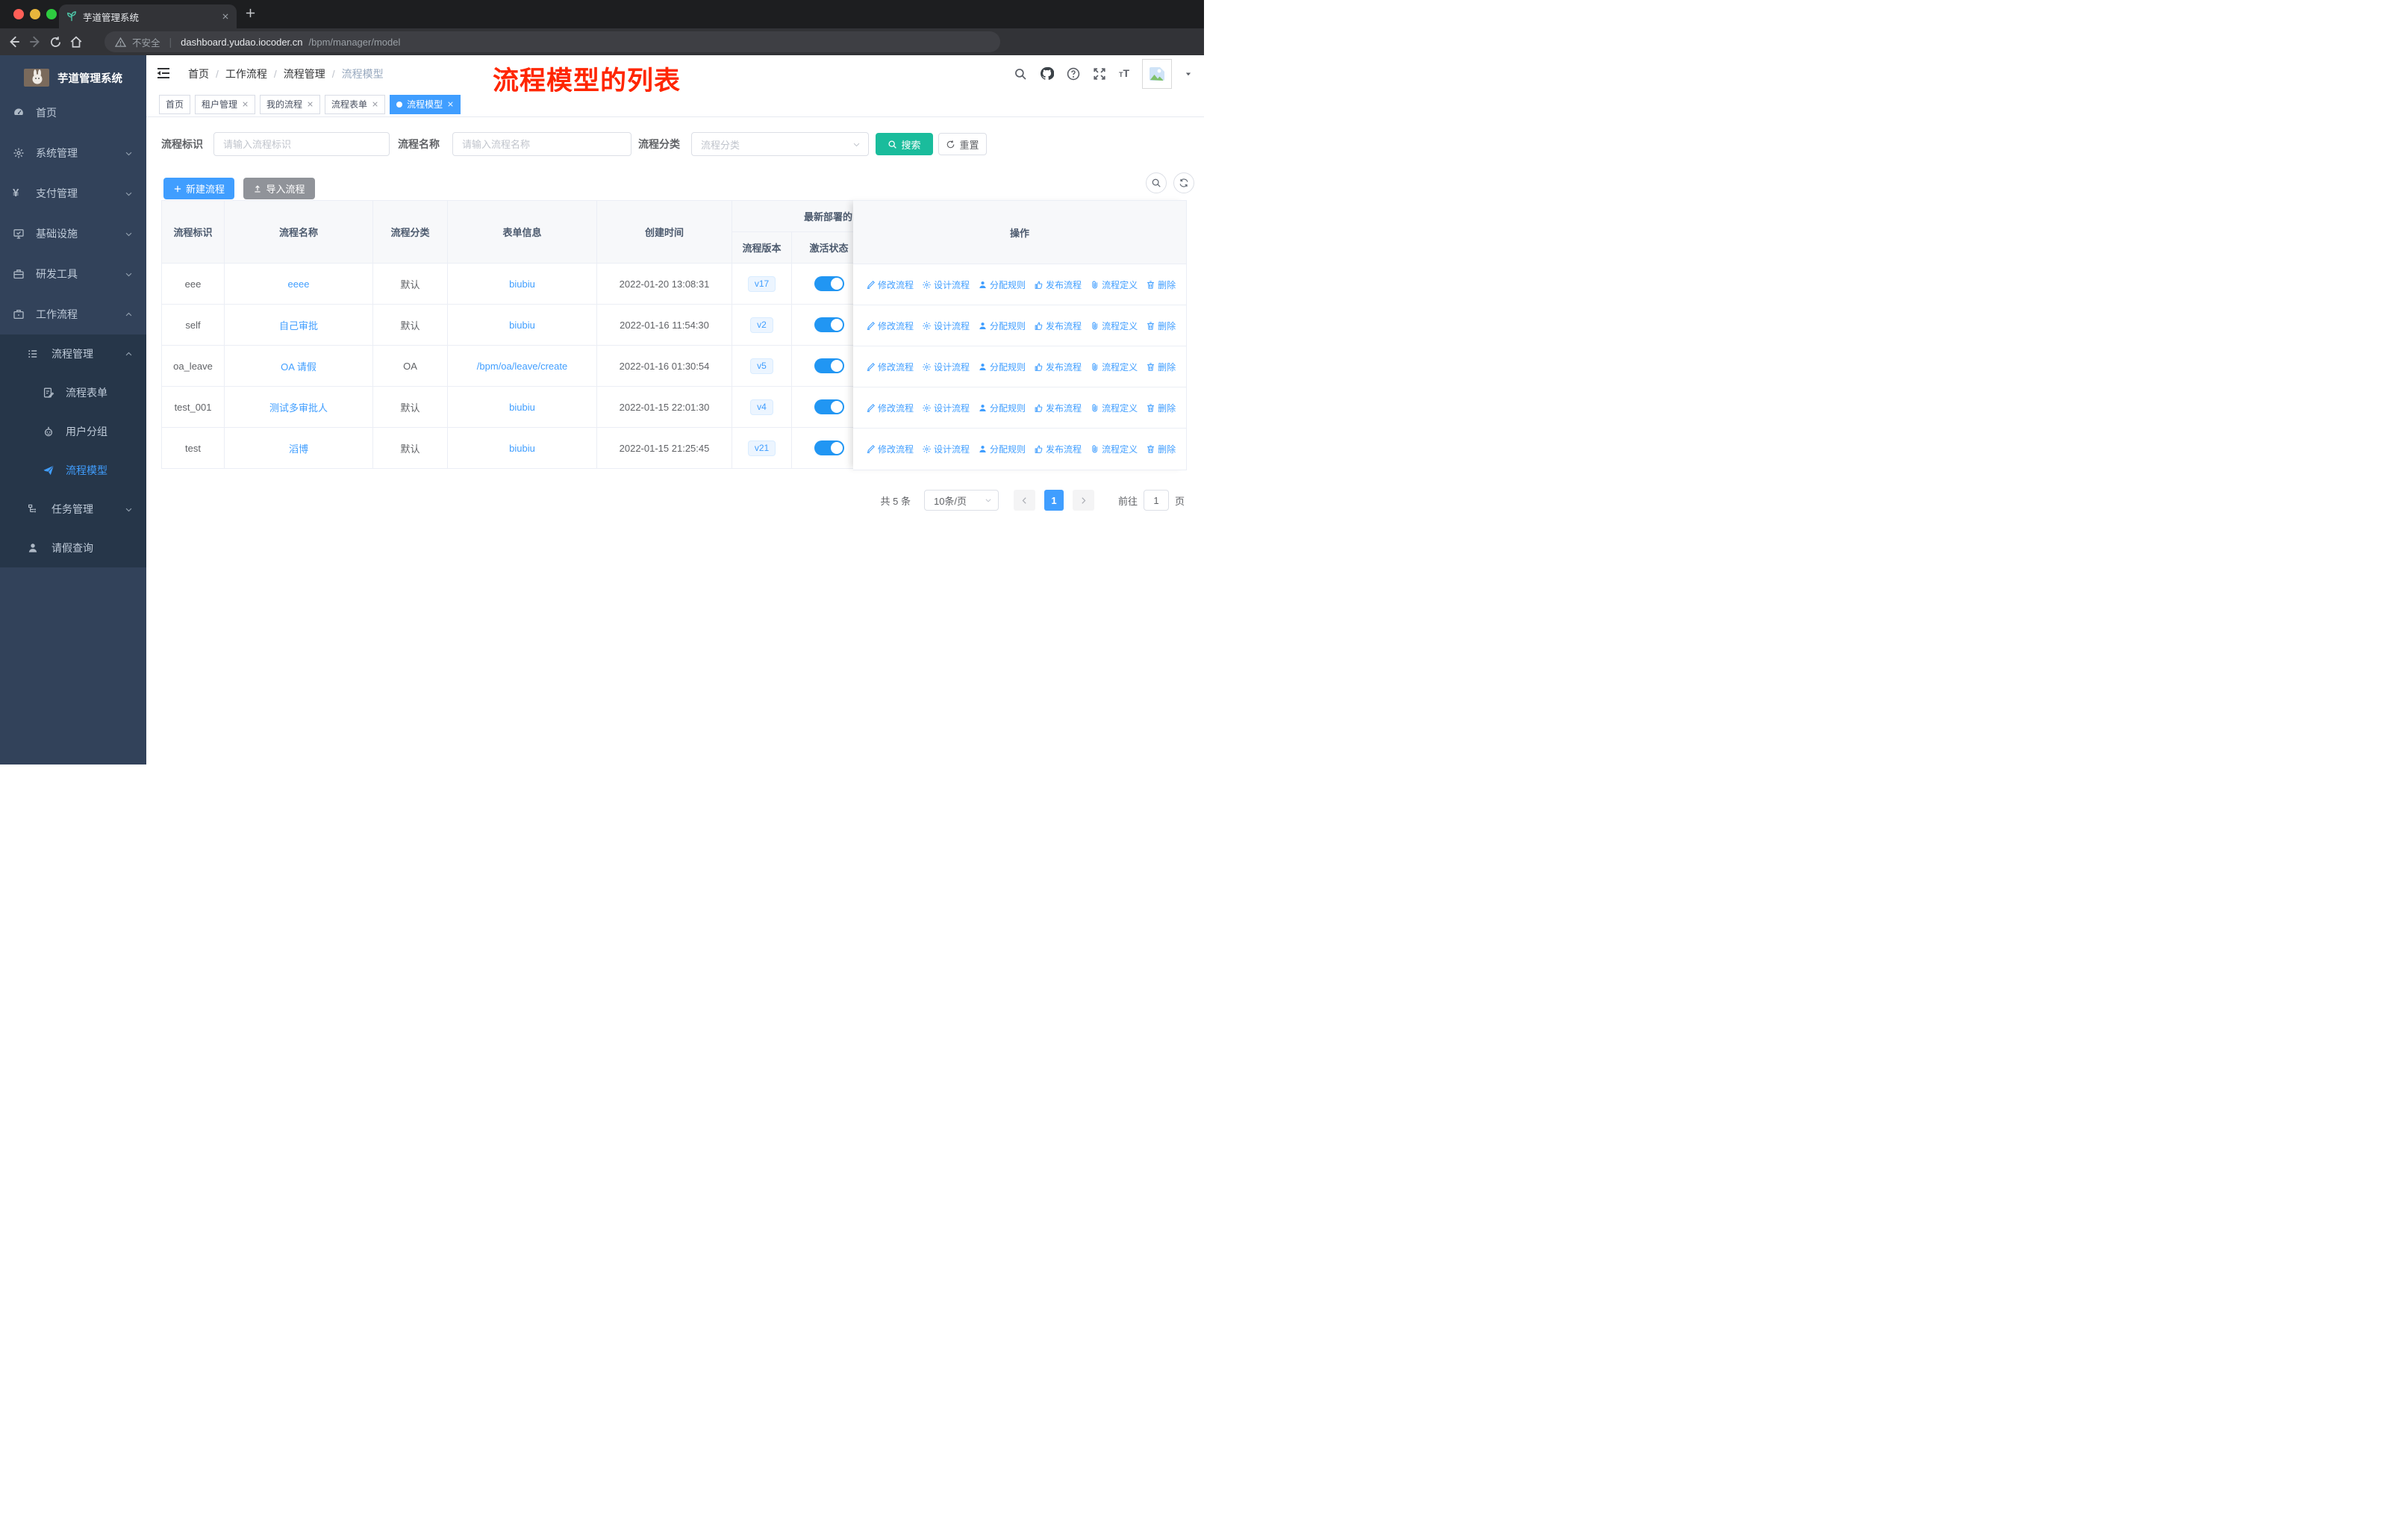  I want to click on process-category-select: 流程分类, so click(780, 144).